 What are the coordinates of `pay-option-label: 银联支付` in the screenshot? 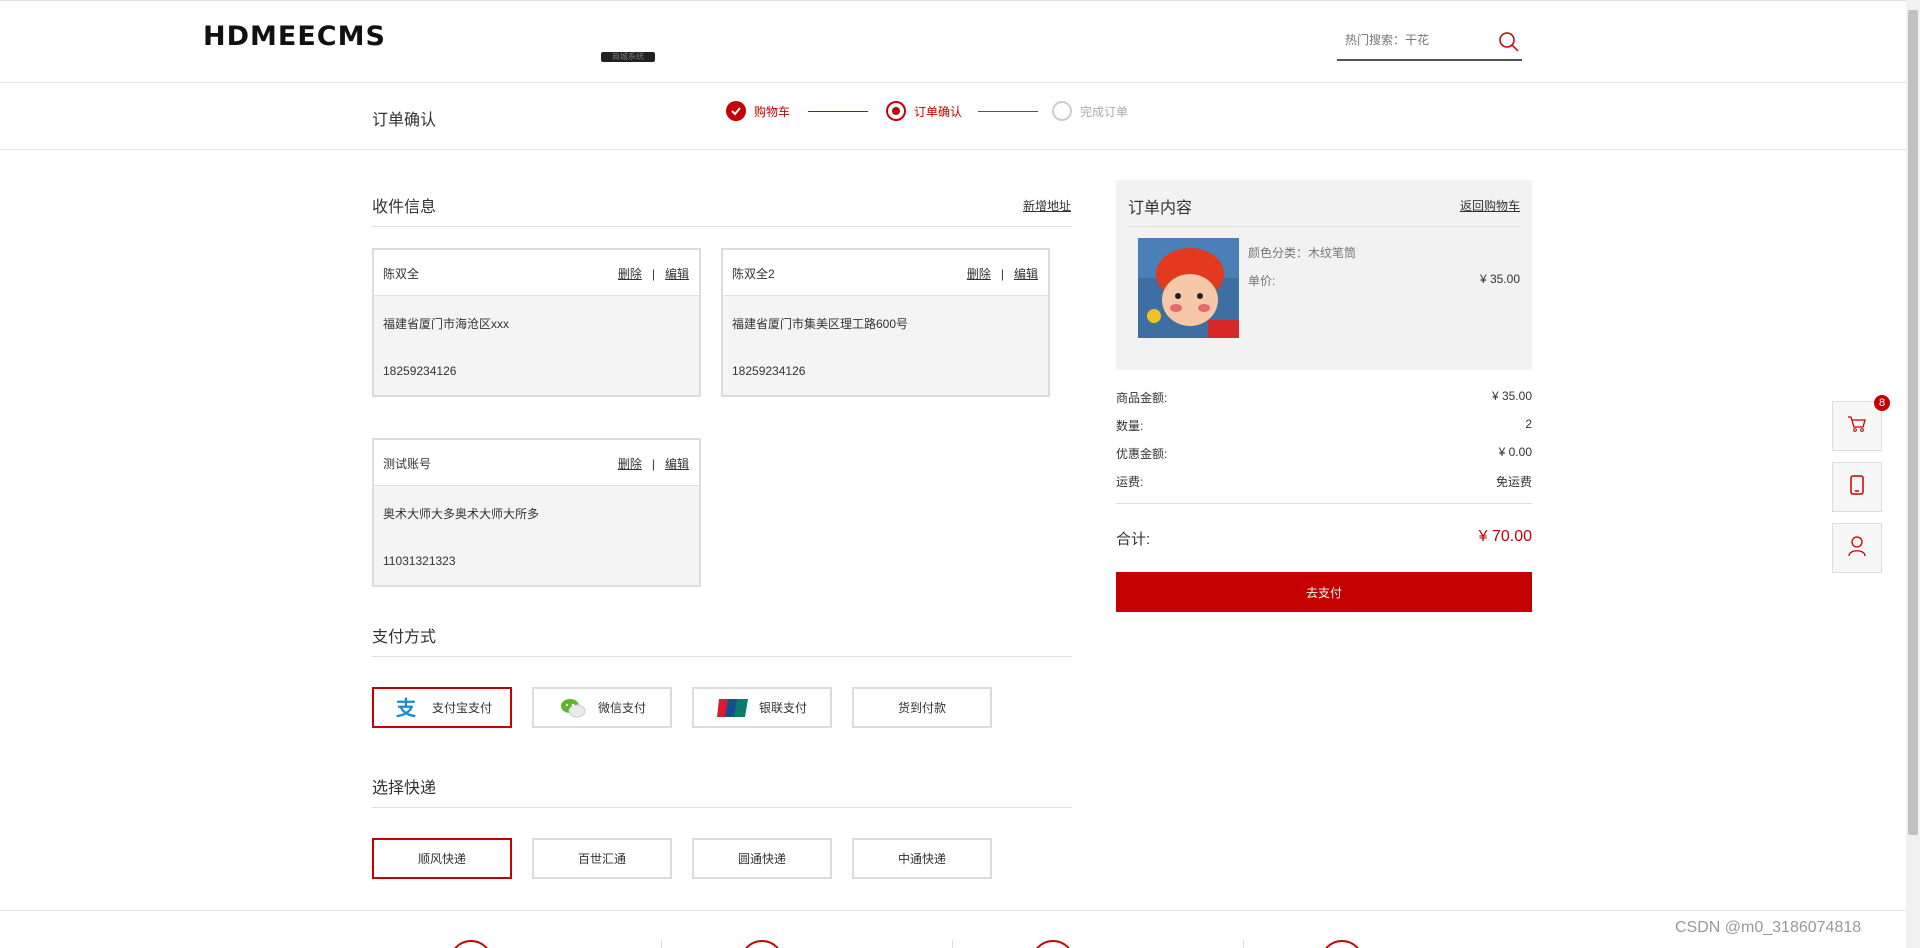 It's located at (782, 708).